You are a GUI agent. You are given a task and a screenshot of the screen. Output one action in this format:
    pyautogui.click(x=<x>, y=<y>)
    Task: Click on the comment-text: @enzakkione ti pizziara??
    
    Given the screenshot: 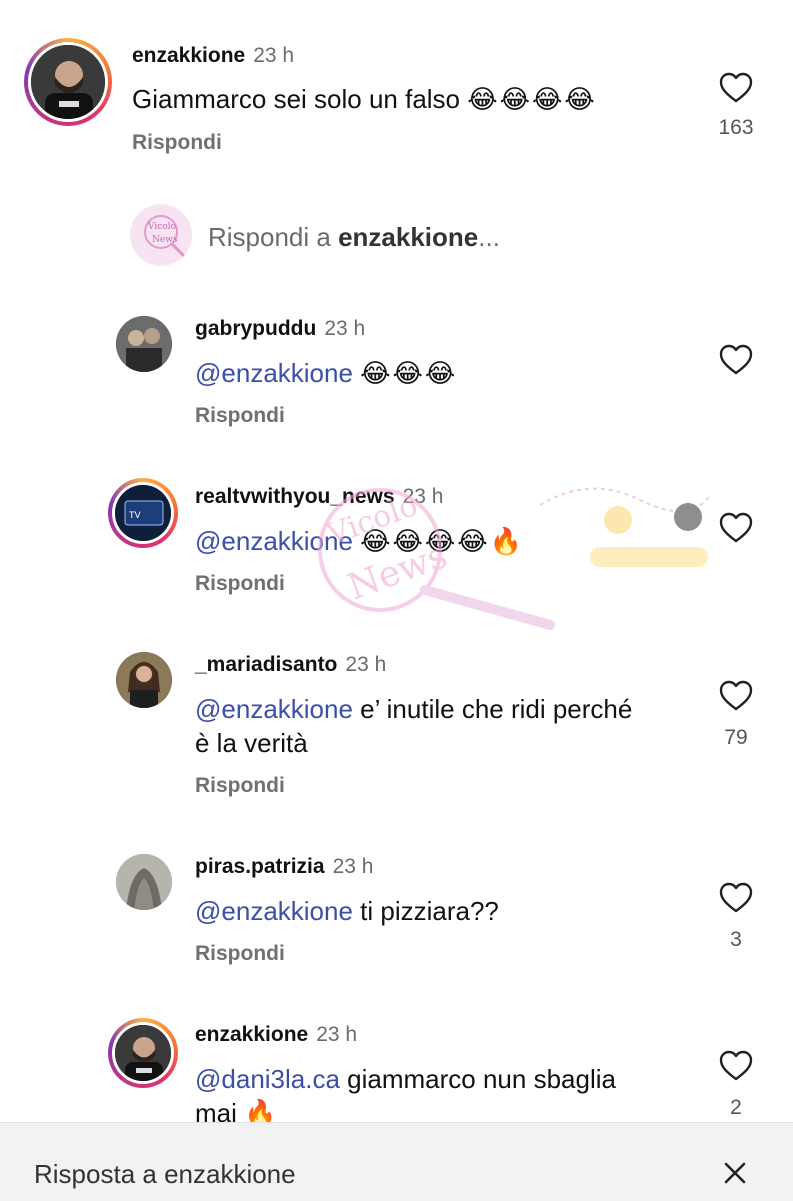 What is the action you would take?
    pyautogui.click(x=347, y=911)
    